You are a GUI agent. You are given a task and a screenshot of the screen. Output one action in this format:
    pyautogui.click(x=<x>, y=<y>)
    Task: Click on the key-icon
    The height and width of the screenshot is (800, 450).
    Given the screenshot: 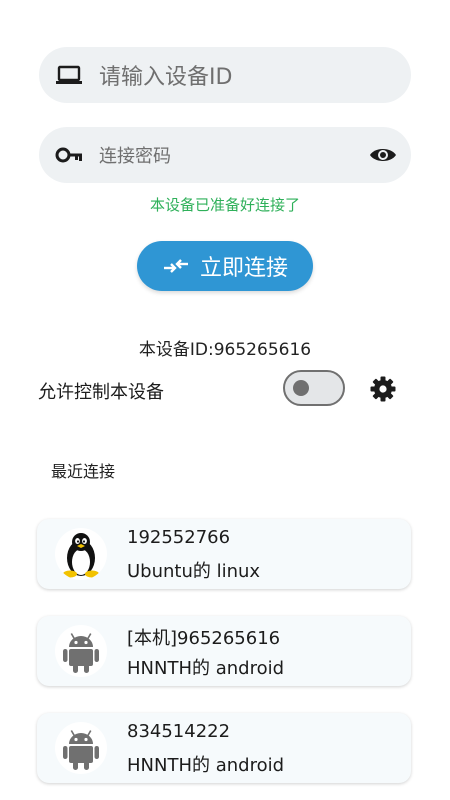 What is the action you would take?
    pyautogui.click(x=68, y=155)
    